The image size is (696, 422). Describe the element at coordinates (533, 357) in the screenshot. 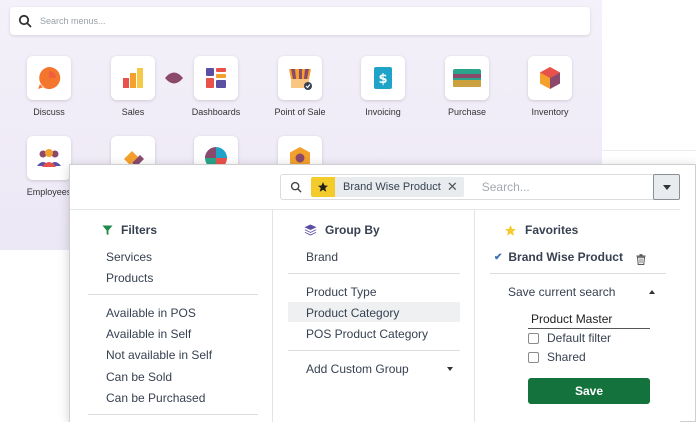

I see `shared-checkbox` at that location.